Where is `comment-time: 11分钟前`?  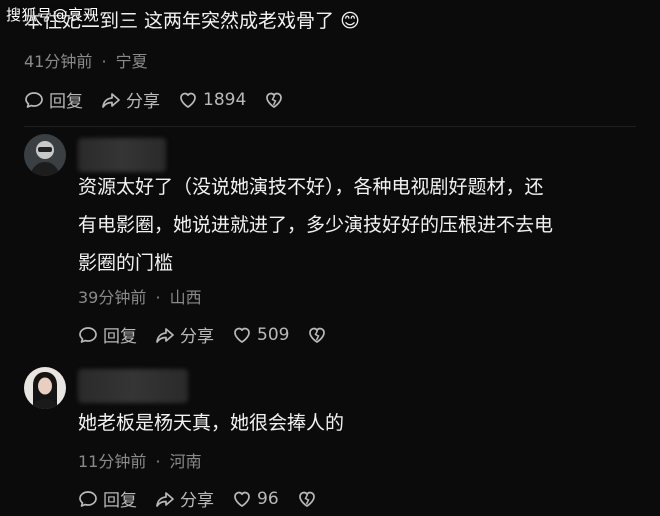
comment-time: 11分钟前 is located at coordinates (112, 461).